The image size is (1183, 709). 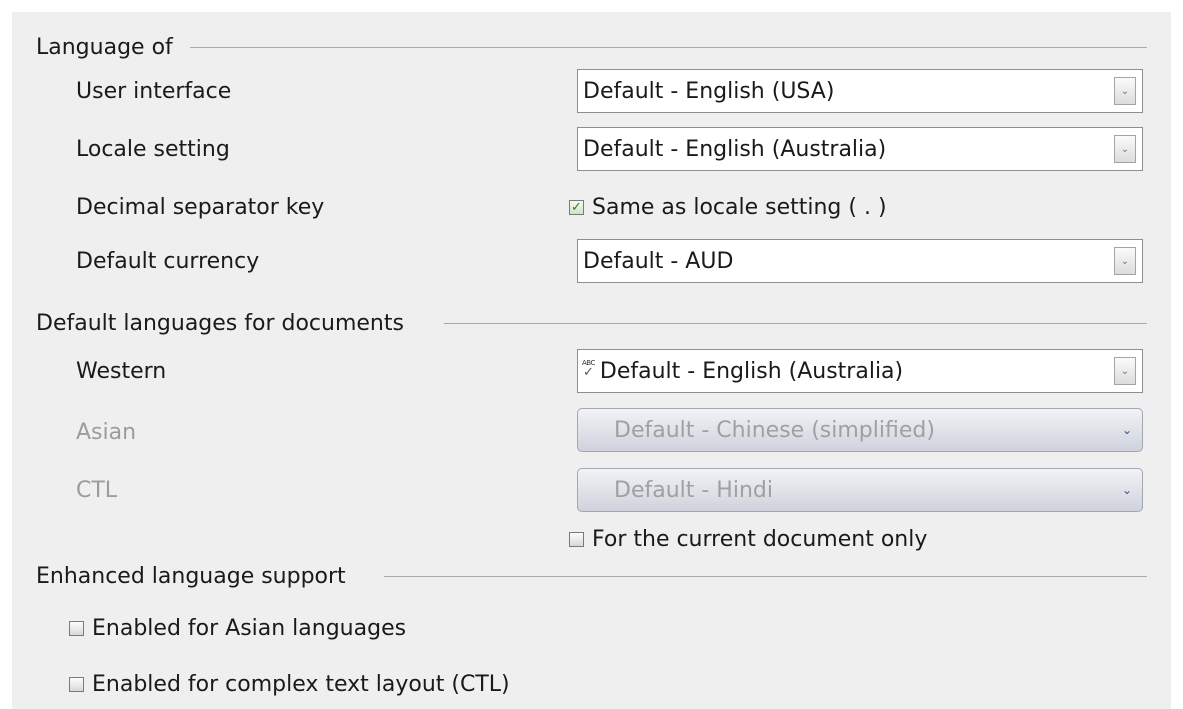 I want to click on default-currency-label: Default currency, so click(x=168, y=261).